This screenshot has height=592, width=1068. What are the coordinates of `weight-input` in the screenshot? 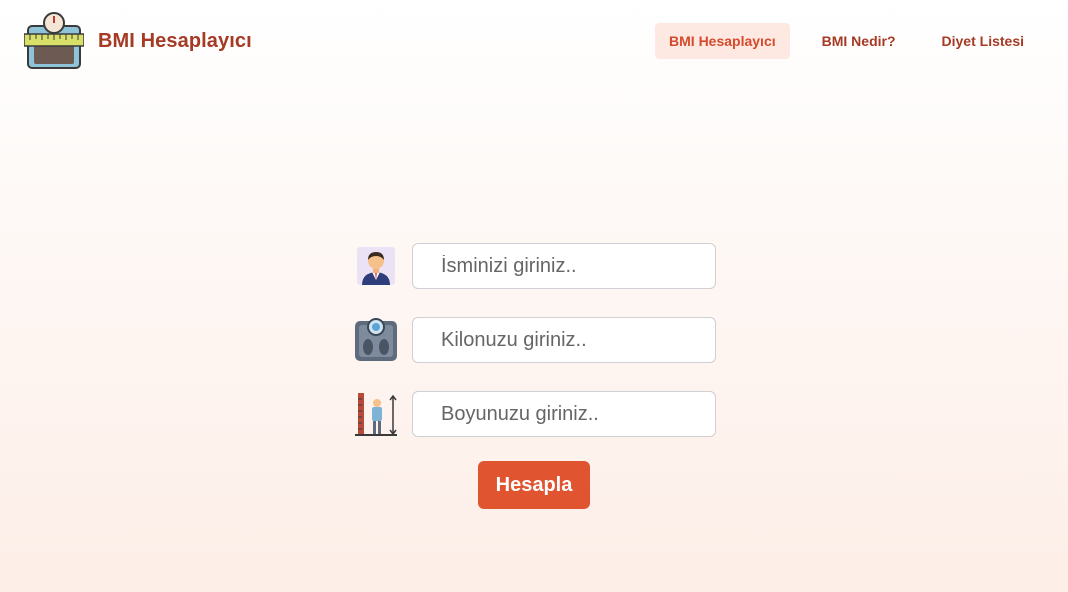 It's located at (564, 340).